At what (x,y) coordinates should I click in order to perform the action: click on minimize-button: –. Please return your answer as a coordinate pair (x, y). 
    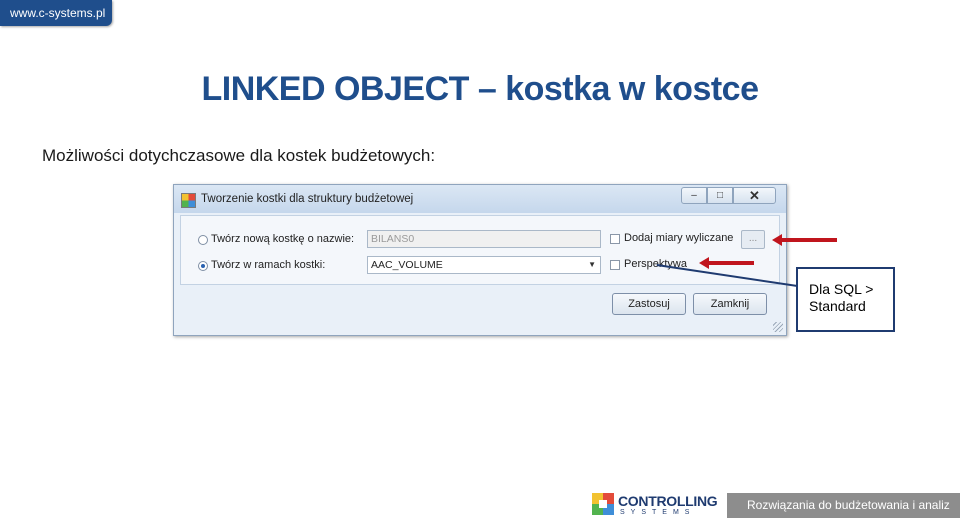
    Looking at the image, I should click on (694, 195).